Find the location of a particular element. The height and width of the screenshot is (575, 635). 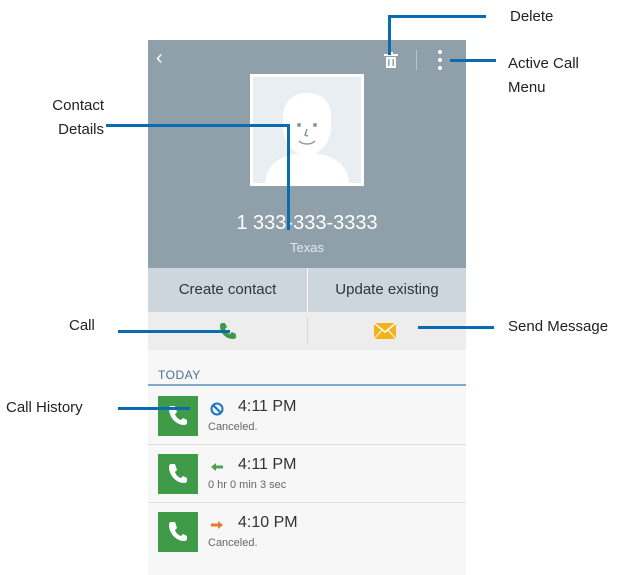

contact-avatar-icon is located at coordinates (307, 137).